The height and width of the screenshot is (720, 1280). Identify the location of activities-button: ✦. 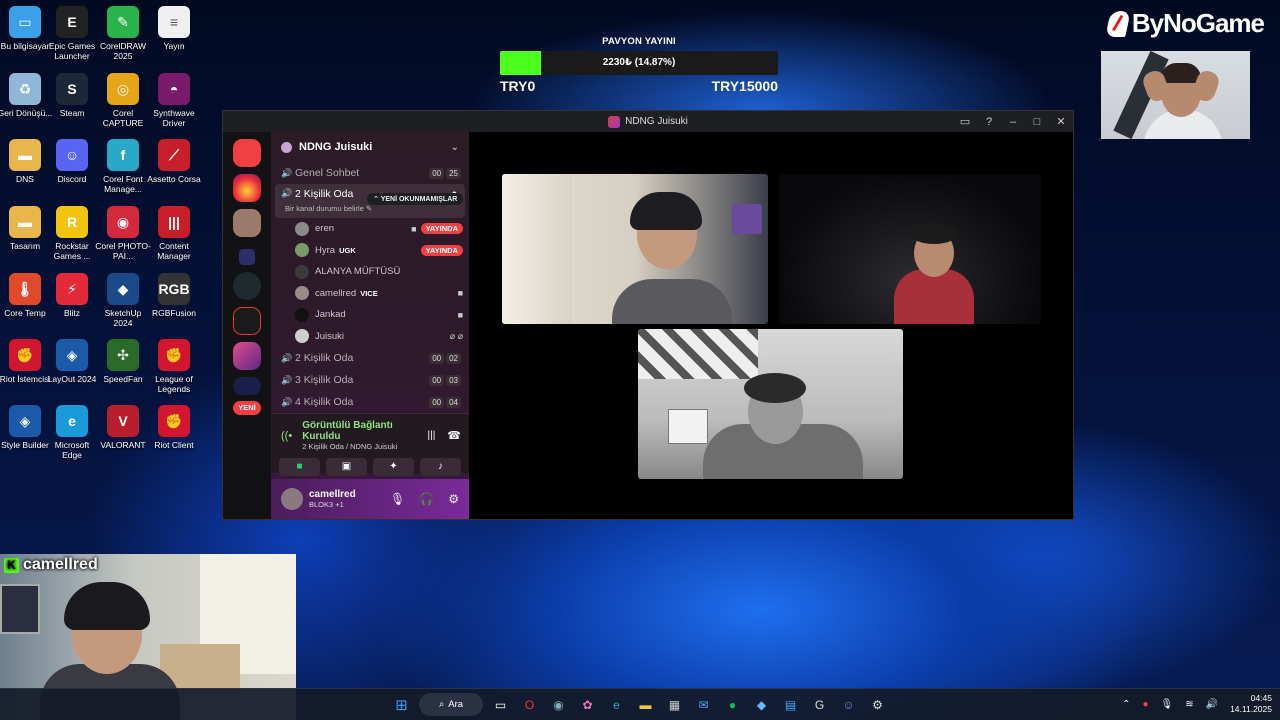
(393, 467).